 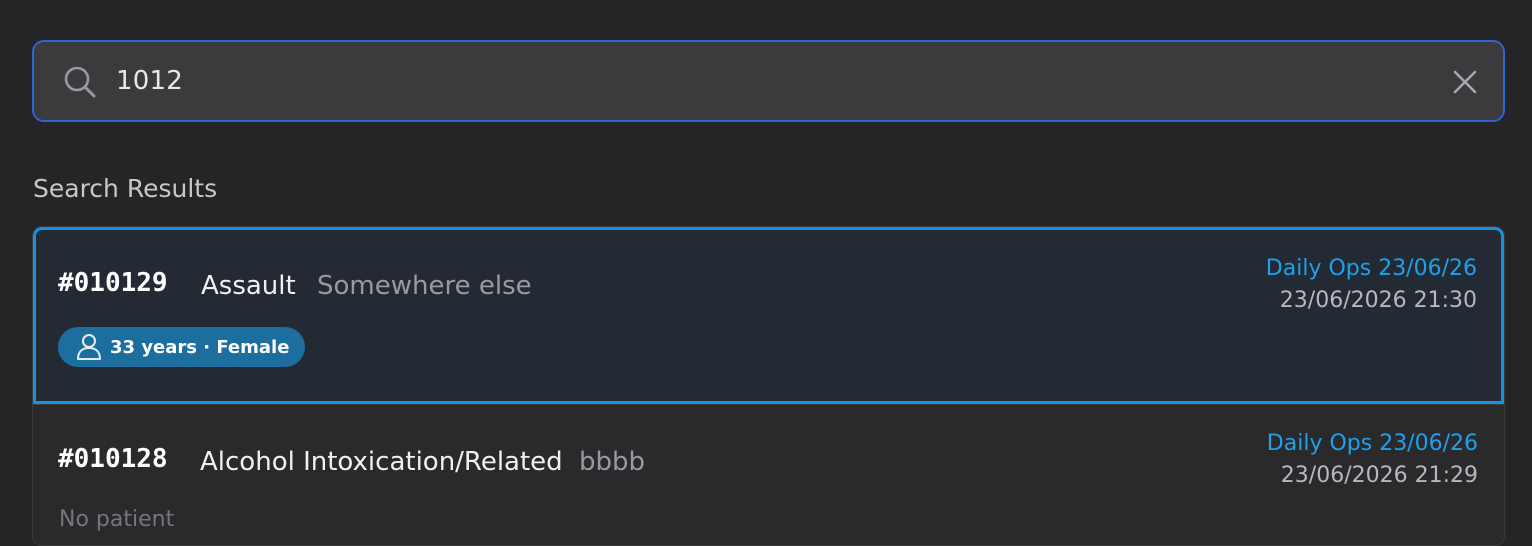 What do you see at coordinates (125, 188) in the screenshot?
I see `results-heading: Search Results` at bounding box center [125, 188].